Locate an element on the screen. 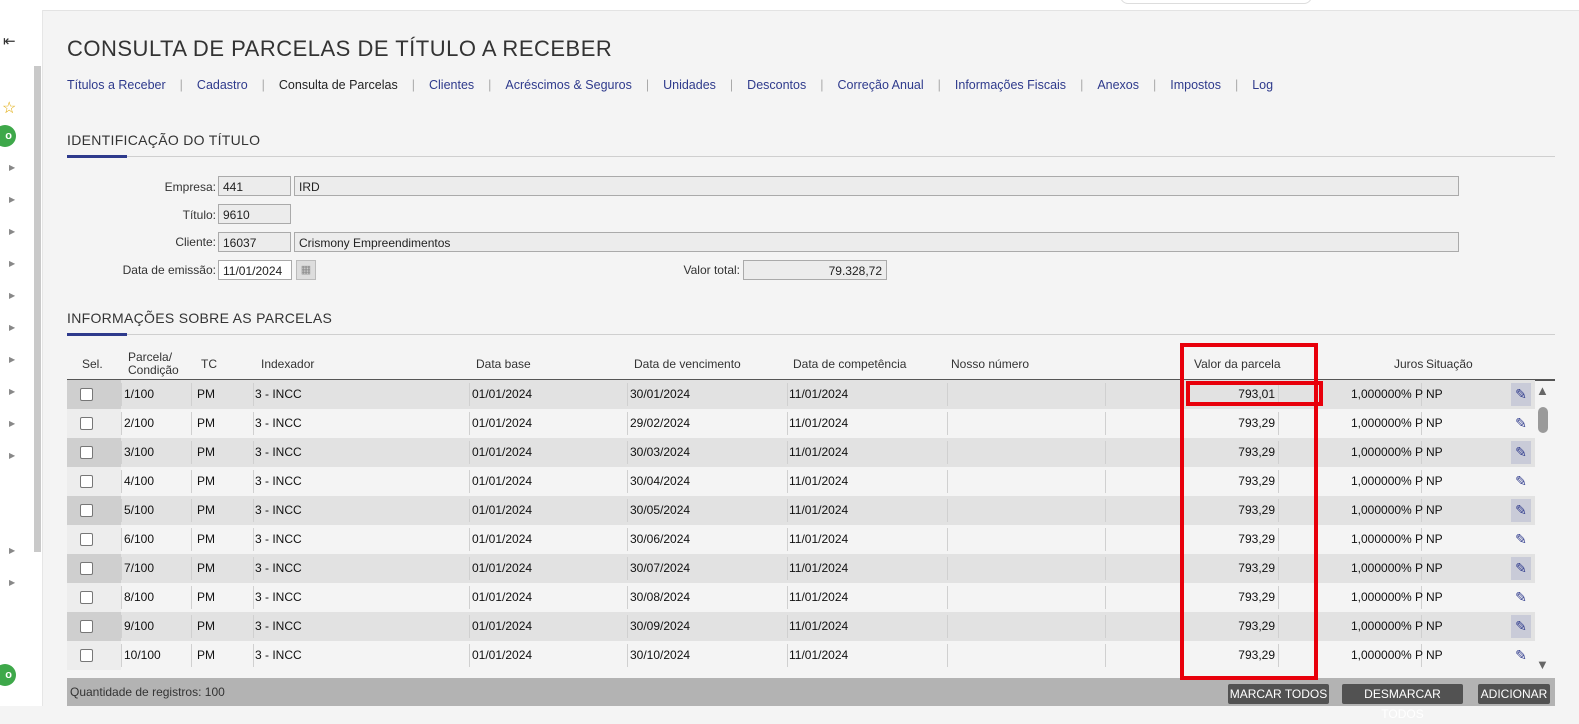 The height and width of the screenshot is (724, 1579). table-scrollbar: ▲ ▼ is located at coordinates (1544, 529).